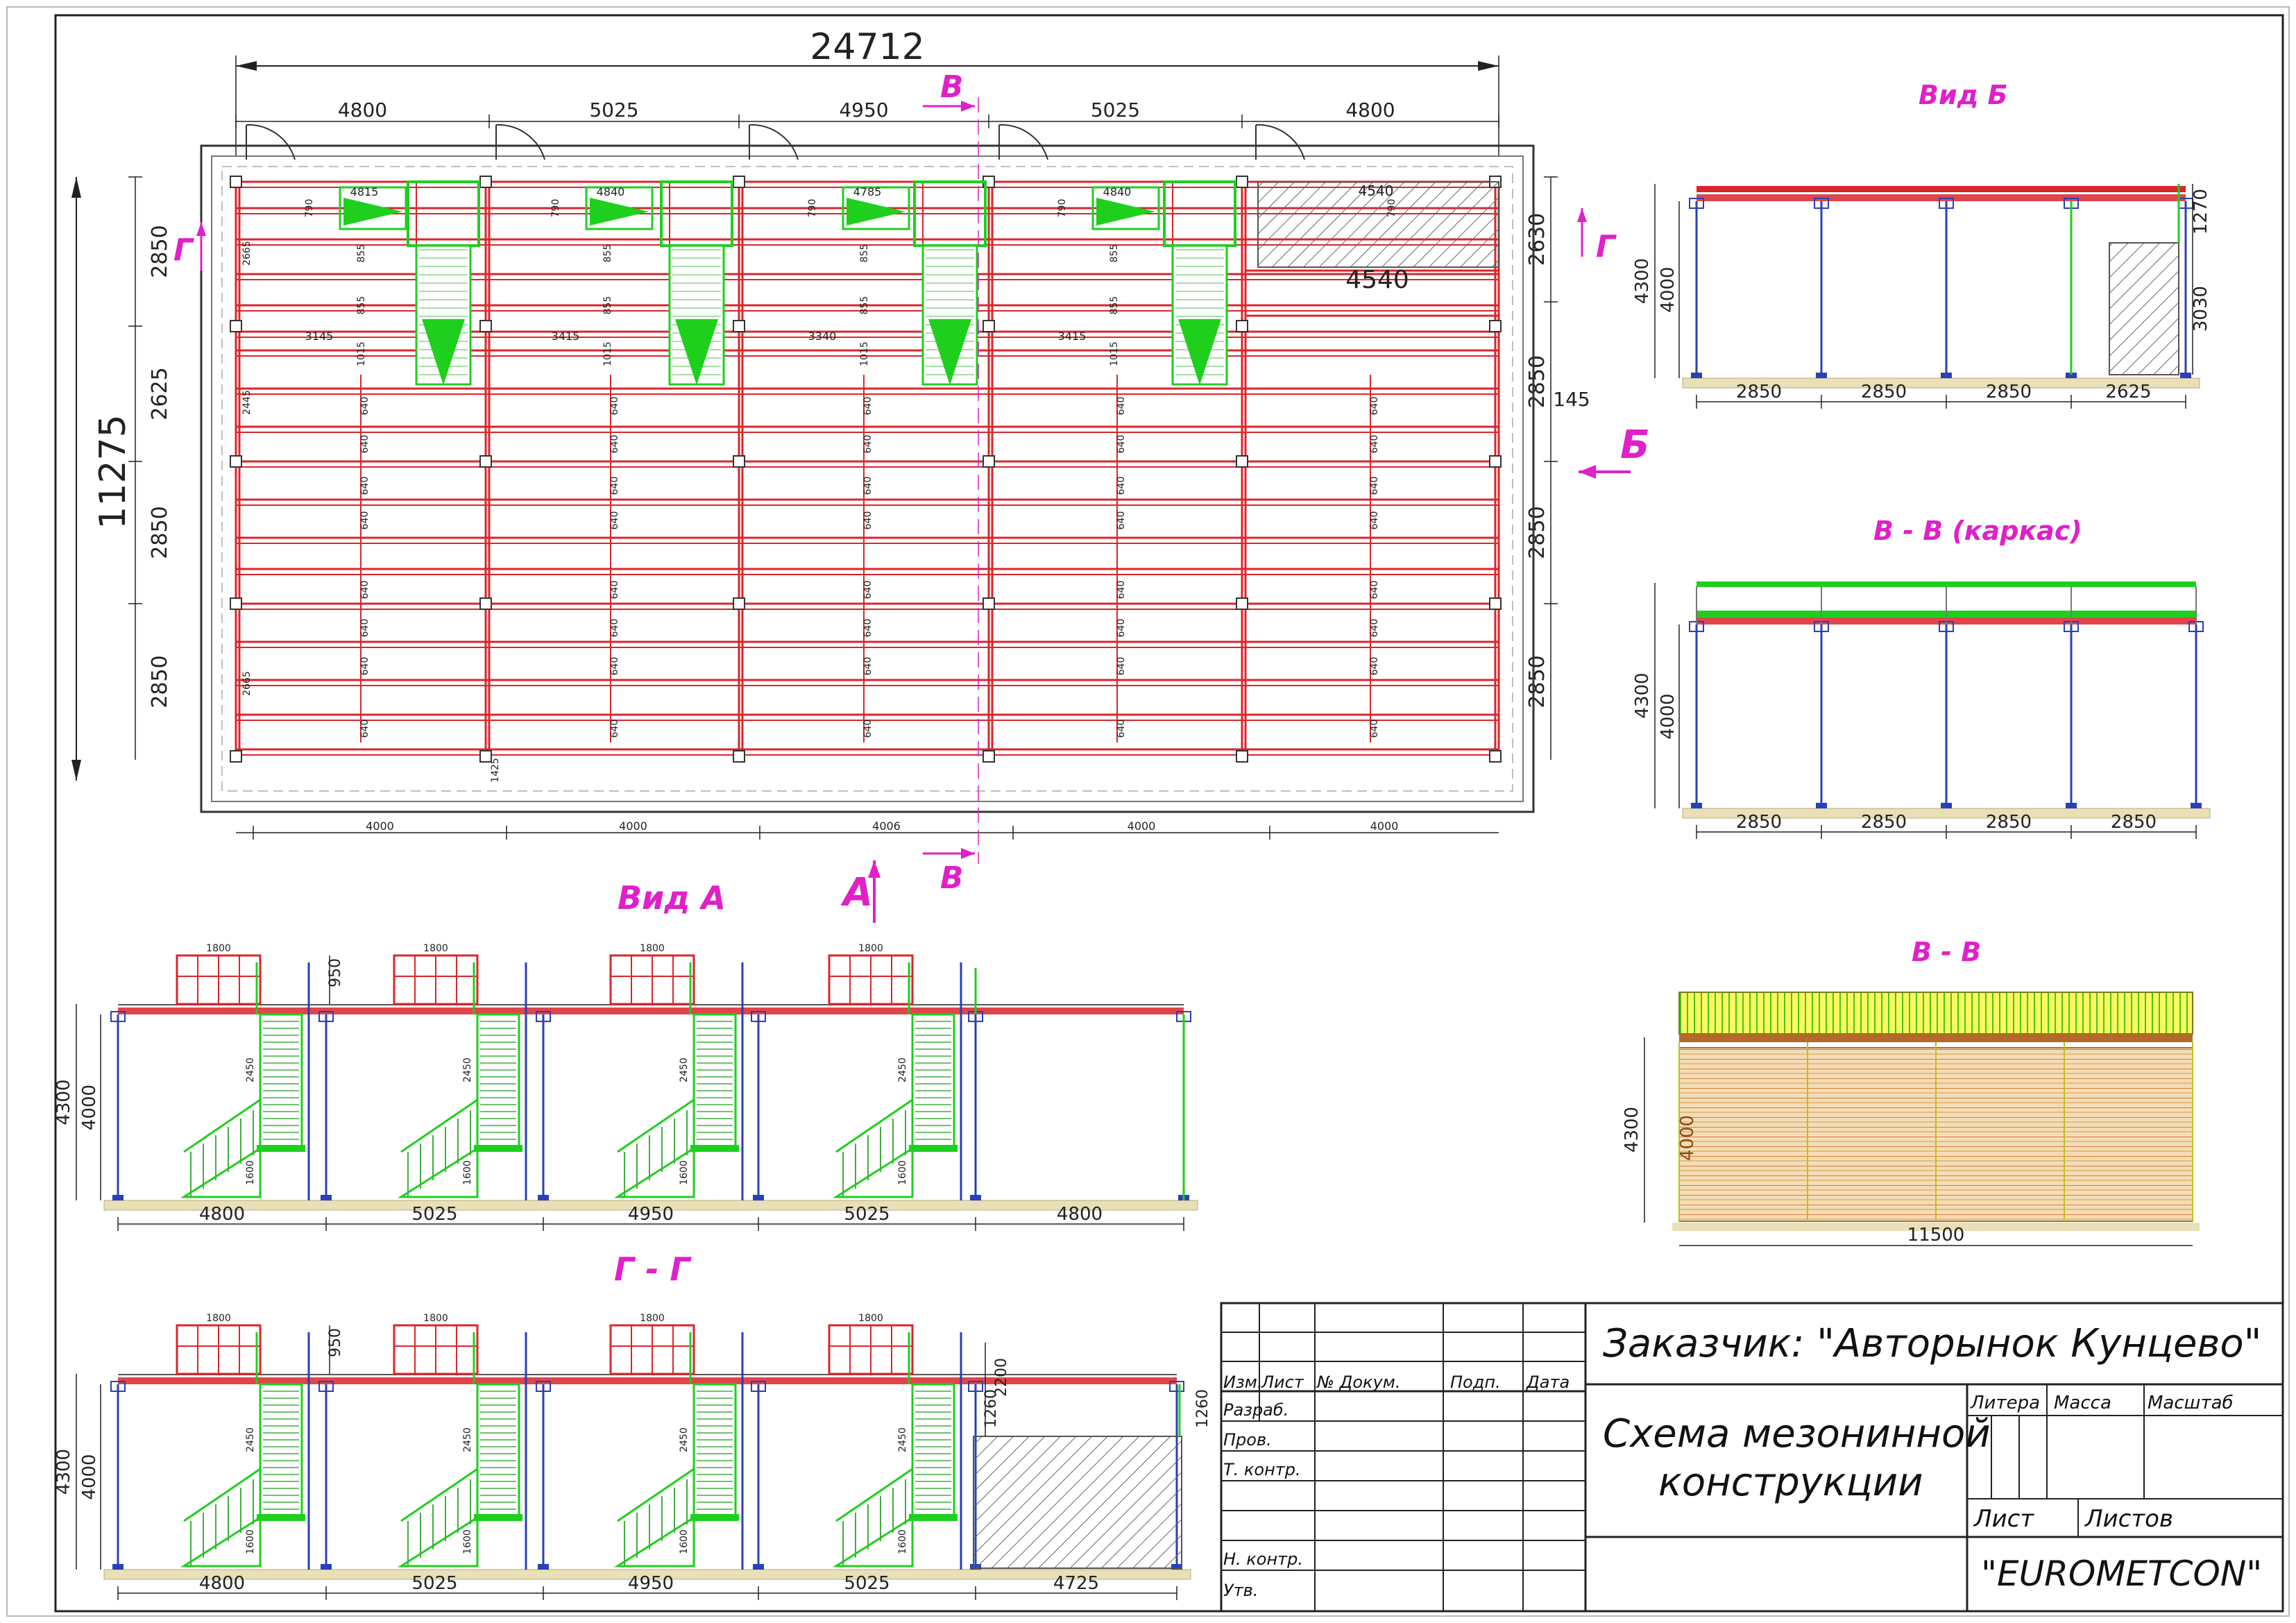 This screenshot has height=1623, width=2296. What do you see at coordinates (1115, 110) in the screenshot?
I see `top-span-dim: 5025` at bounding box center [1115, 110].